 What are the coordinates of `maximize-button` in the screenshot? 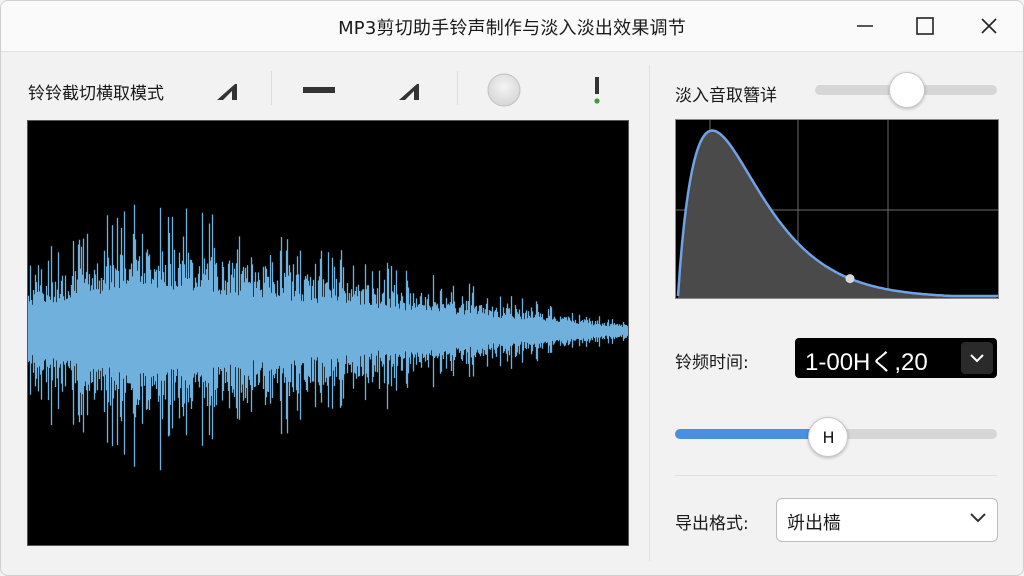 It's located at (925, 26).